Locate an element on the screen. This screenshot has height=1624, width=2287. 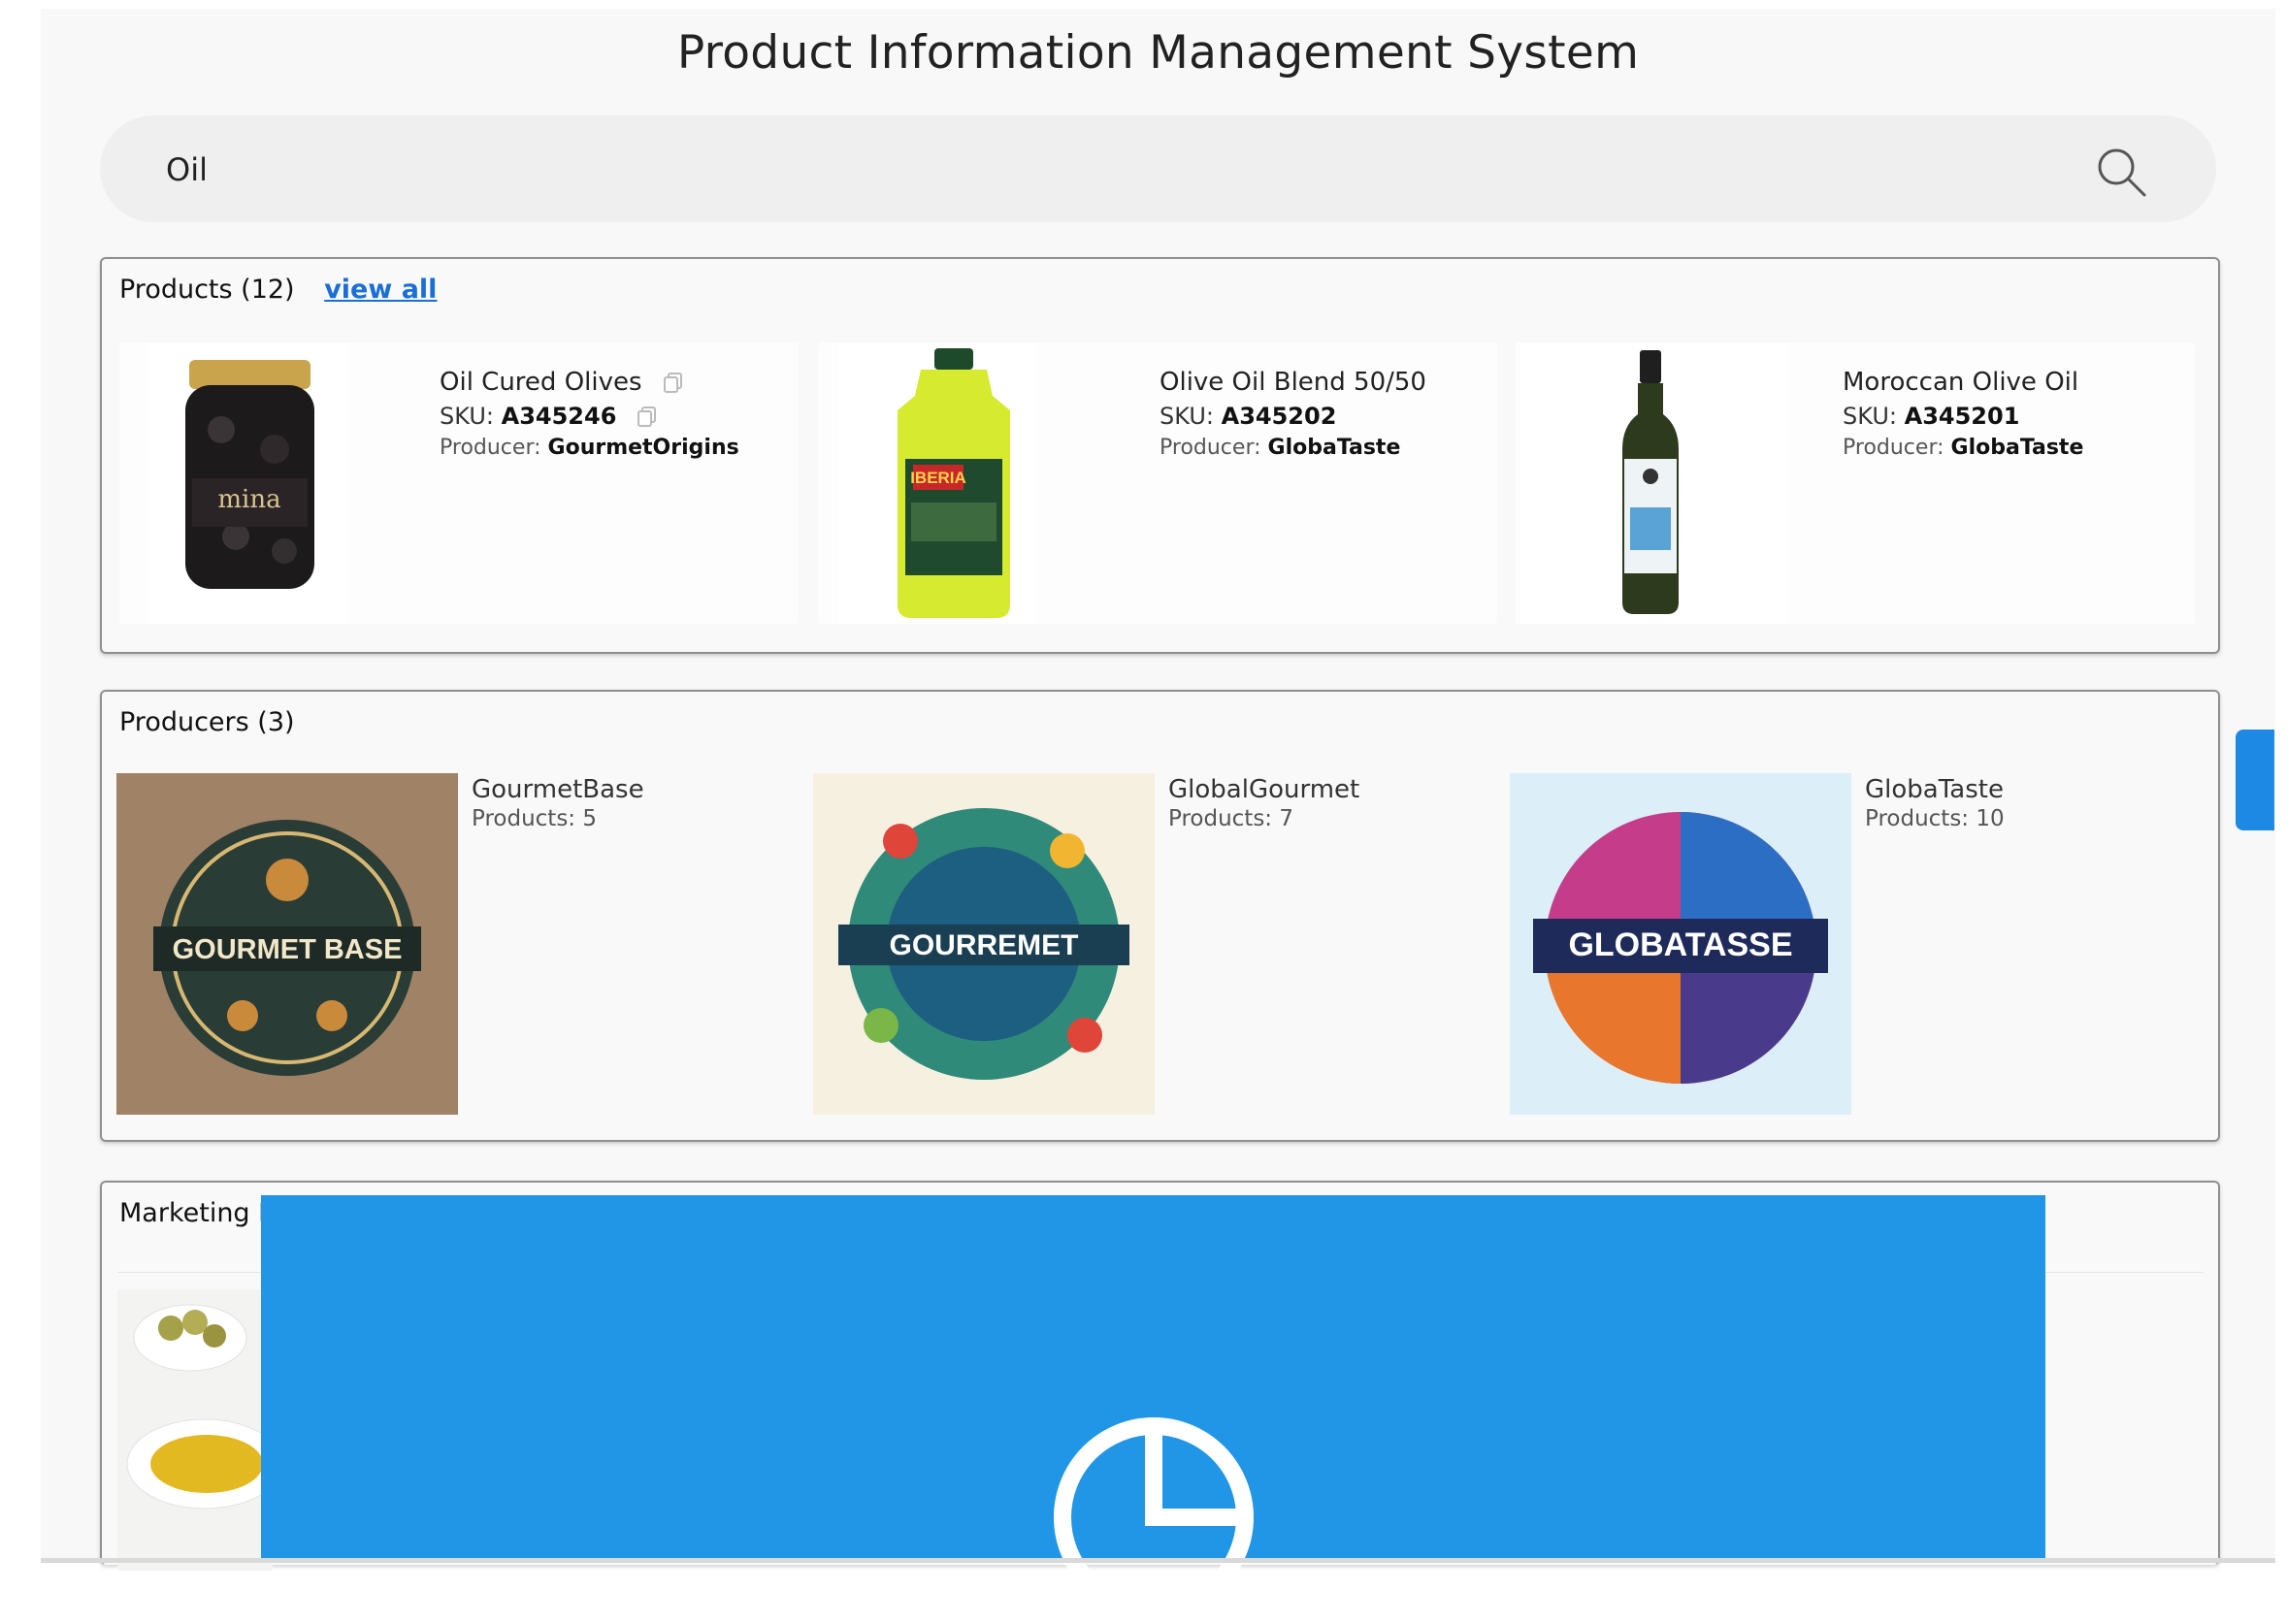
product-sku: A345246 is located at coordinates (559, 416).